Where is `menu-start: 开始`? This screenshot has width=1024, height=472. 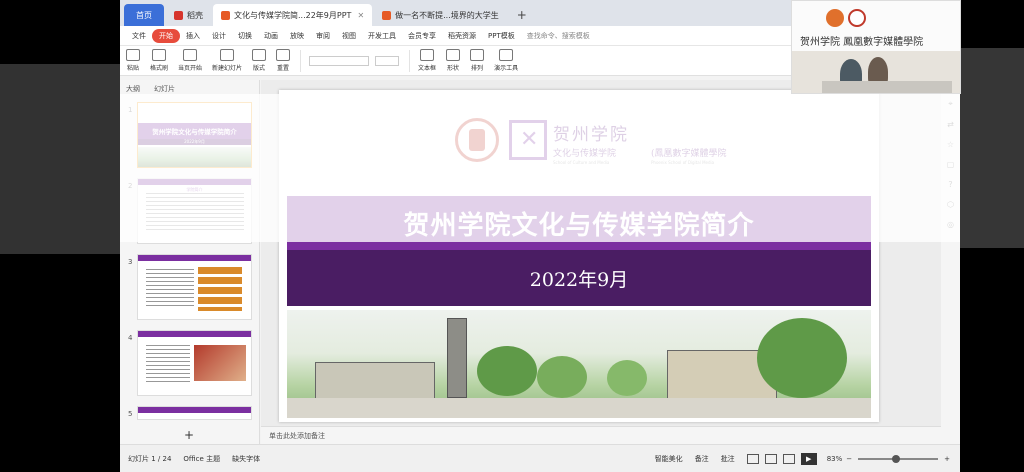 menu-start: 开始 is located at coordinates (166, 35).